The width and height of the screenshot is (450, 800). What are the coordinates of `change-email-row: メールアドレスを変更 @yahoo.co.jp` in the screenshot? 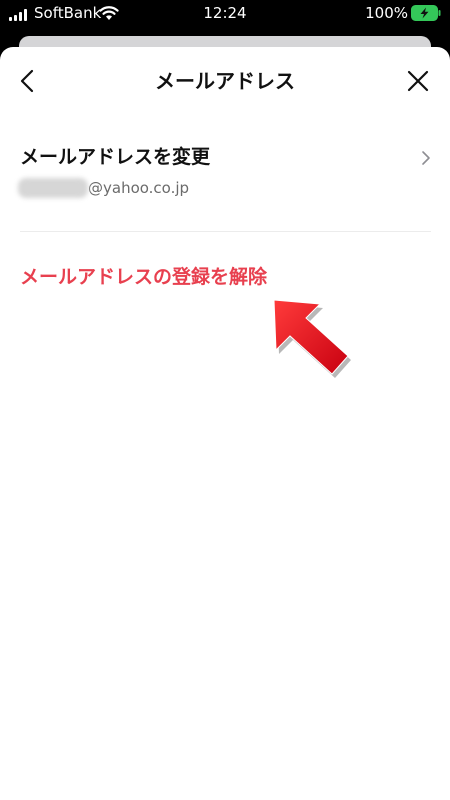 It's located at (225, 174).